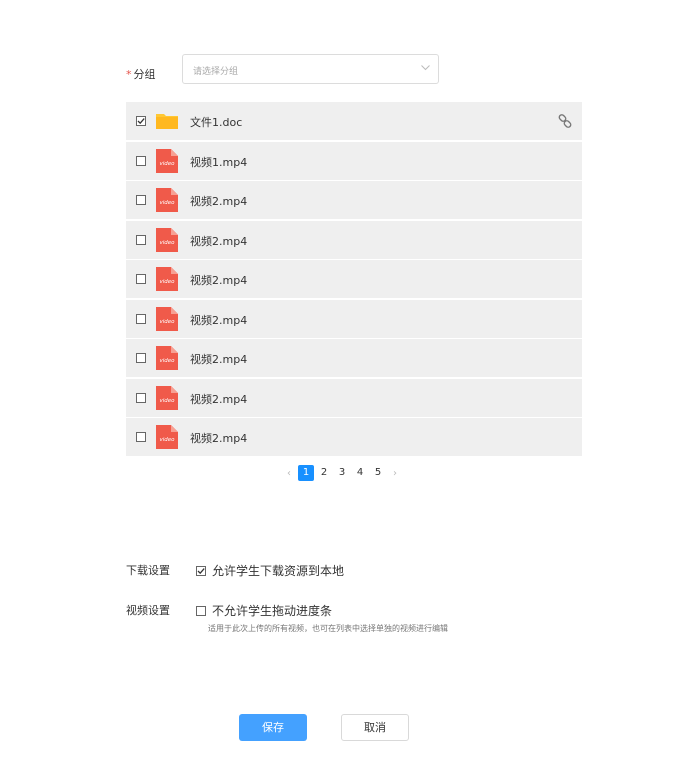 This screenshot has width=687, height=765. I want to click on video-option: 不允许学生拖动进度条, so click(264, 610).